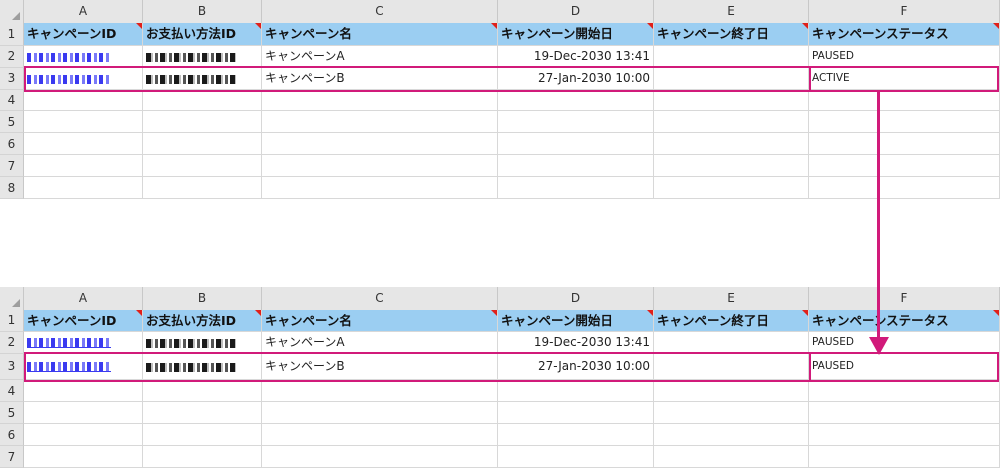 The height and width of the screenshot is (468, 1000). I want to click on column-header-a: A, so click(83, 11).